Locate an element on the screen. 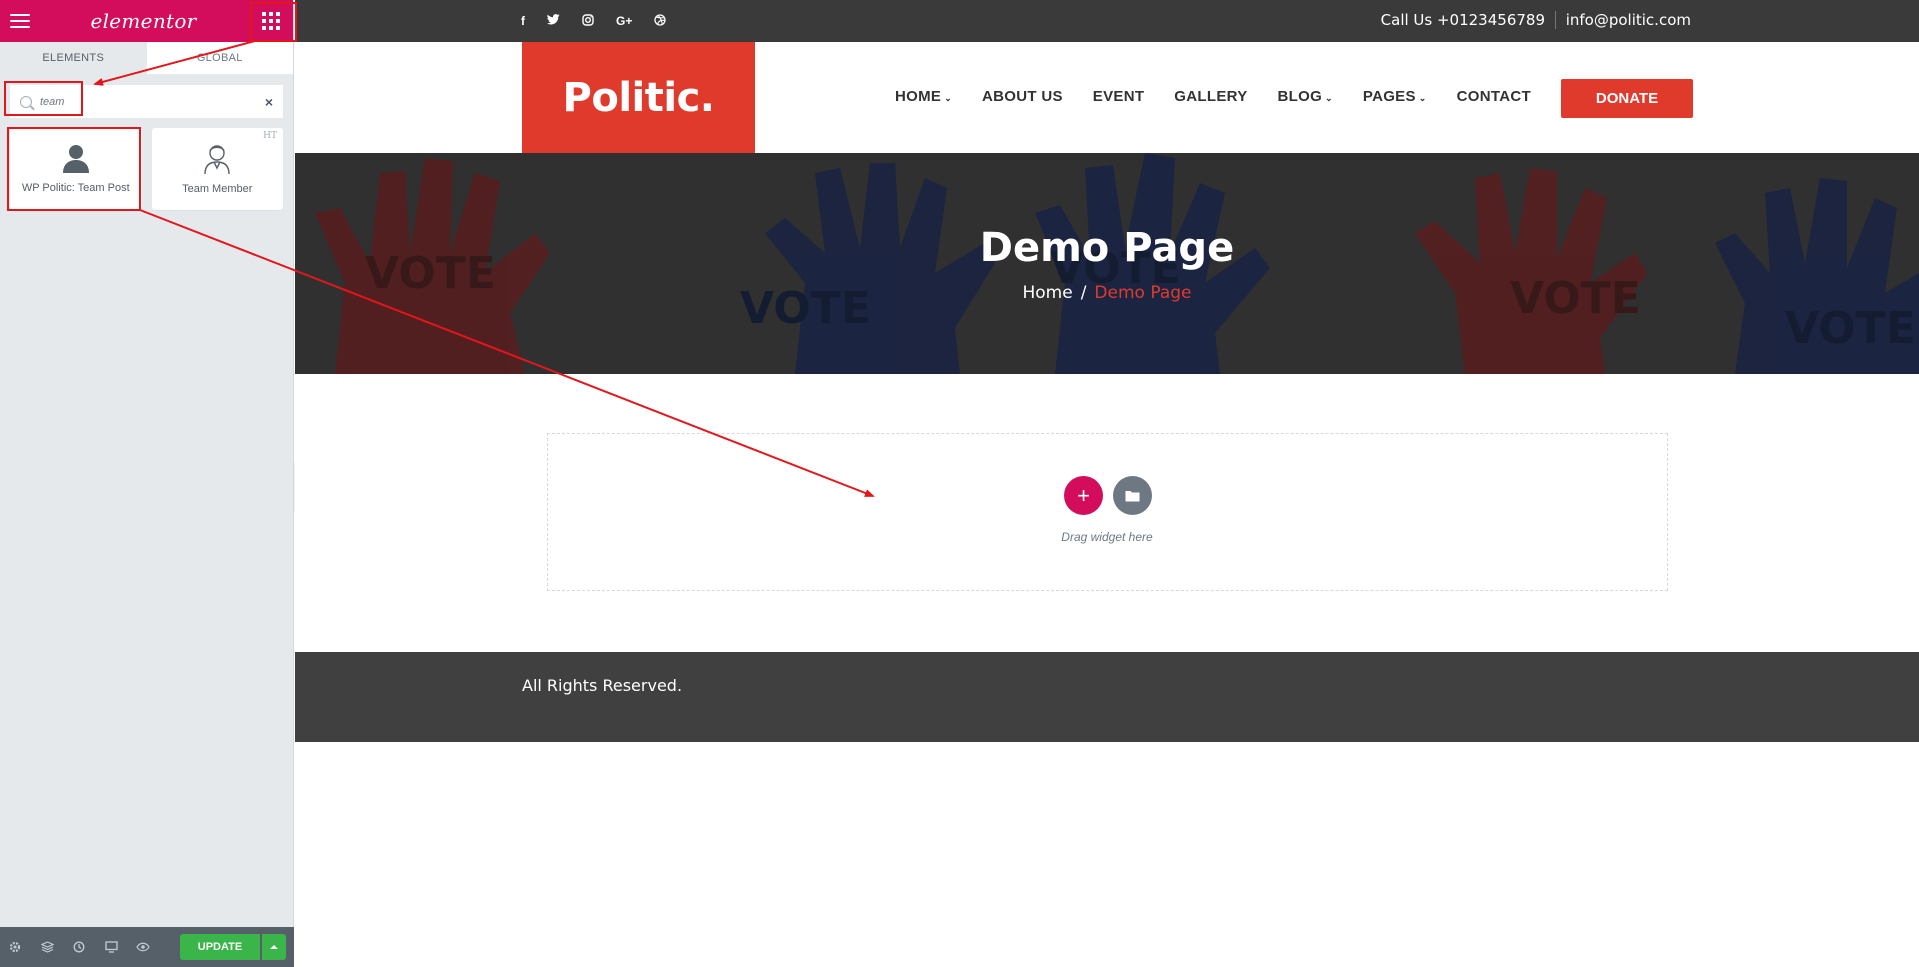 The image size is (1919, 967). elementor-logo: elementor is located at coordinates (143, 21).